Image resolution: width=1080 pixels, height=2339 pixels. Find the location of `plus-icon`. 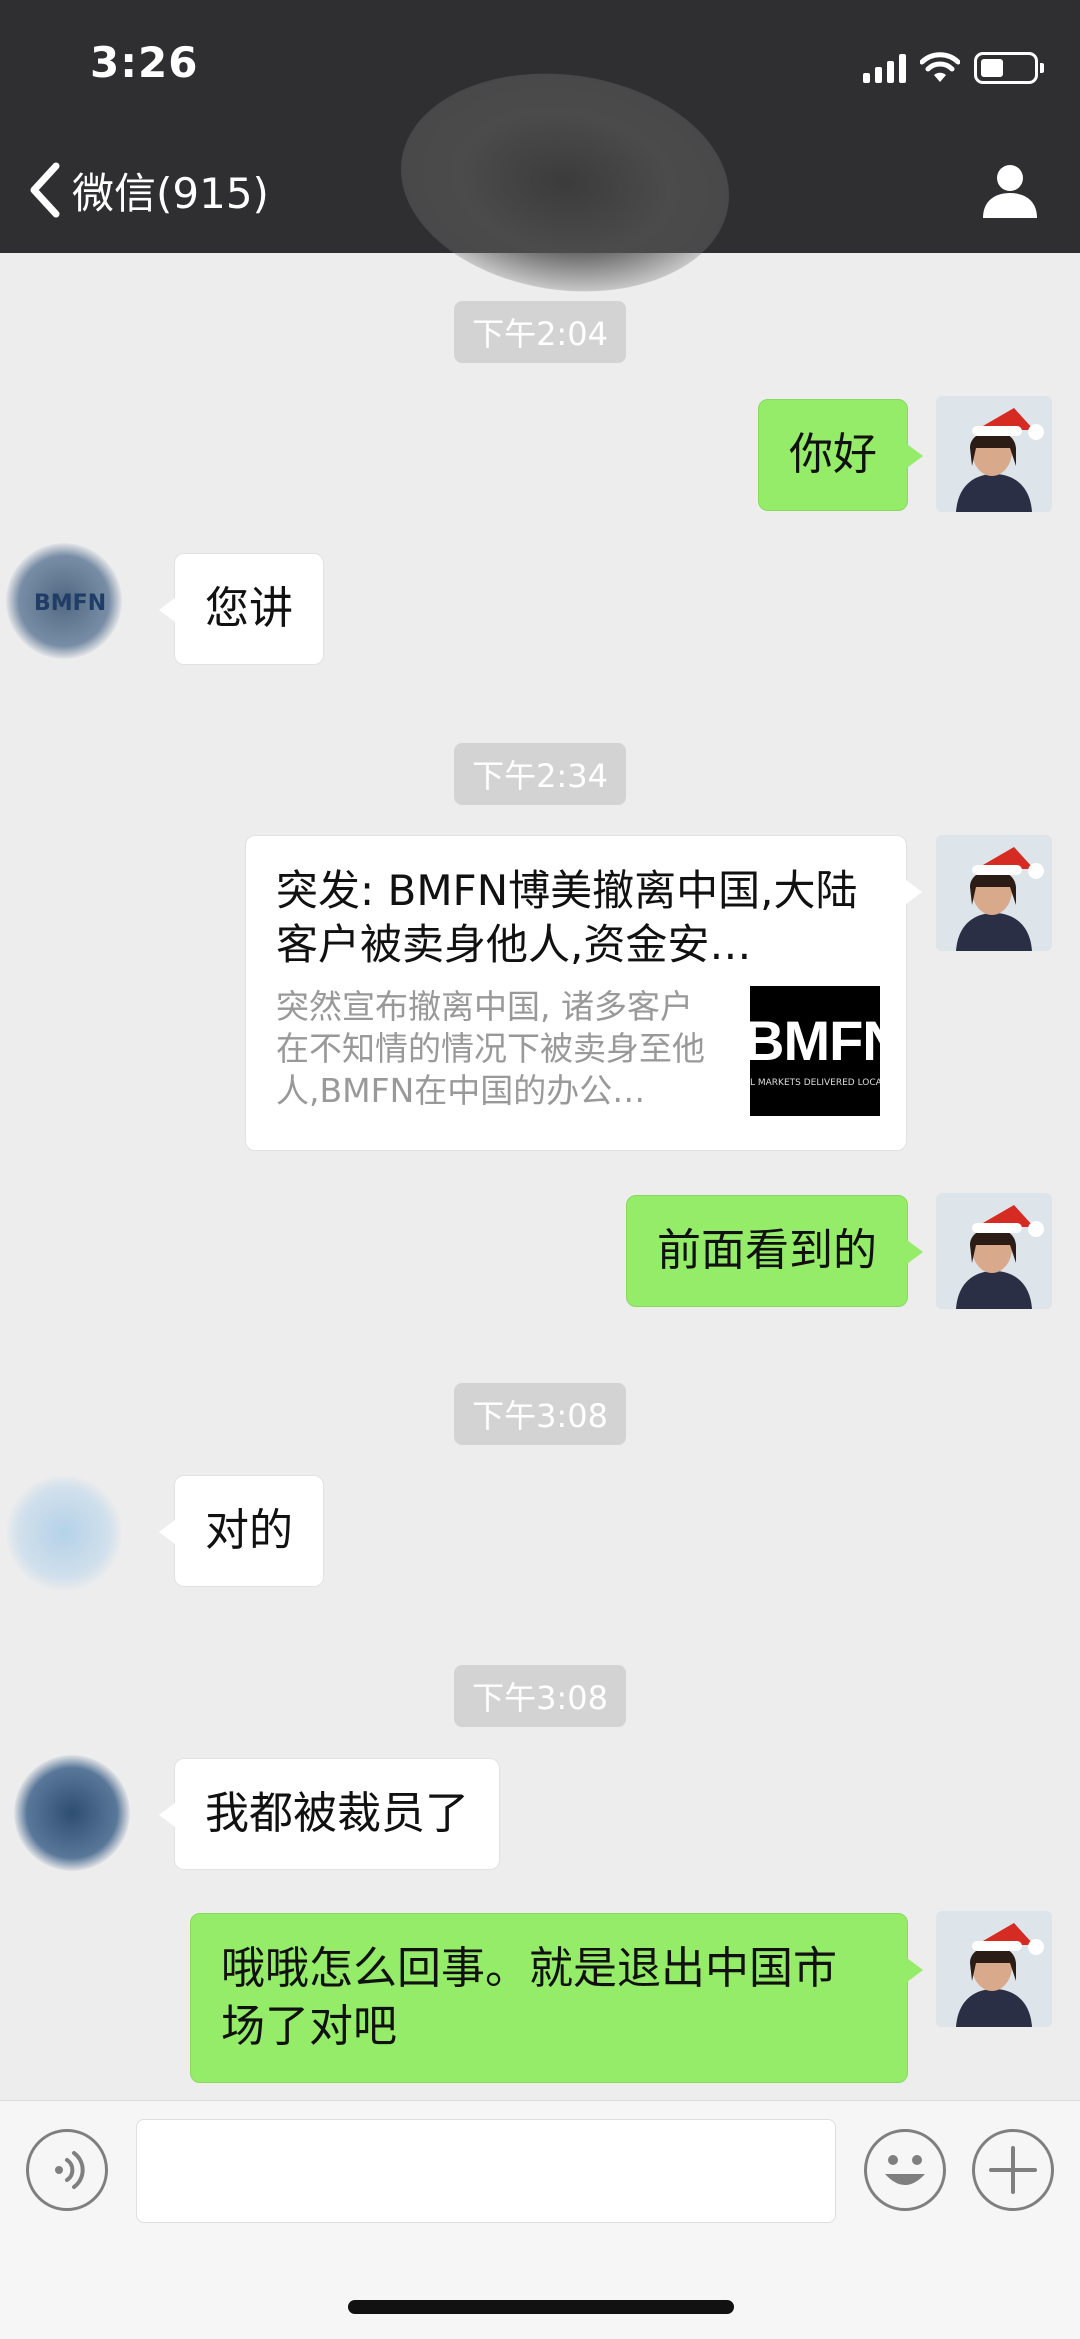

plus-icon is located at coordinates (1013, 2170).